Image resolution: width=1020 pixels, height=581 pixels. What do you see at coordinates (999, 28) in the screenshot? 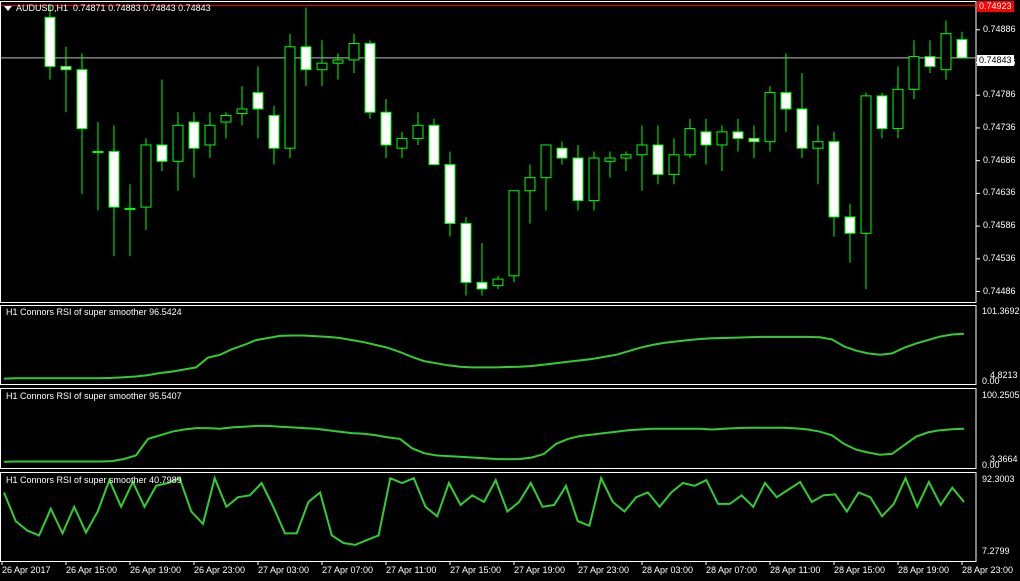
I see `price-tick-label: 0.74886` at bounding box center [999, 28].